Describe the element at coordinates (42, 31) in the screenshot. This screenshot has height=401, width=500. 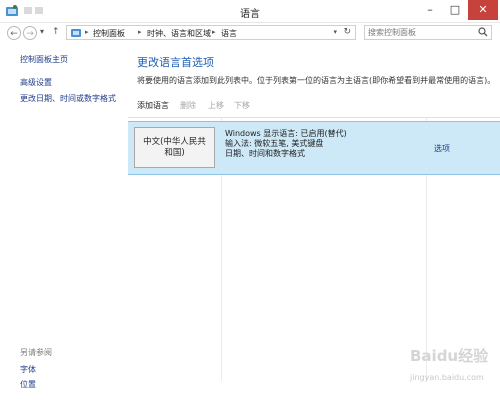
I see `recent-locations-button: ▾` at that location.